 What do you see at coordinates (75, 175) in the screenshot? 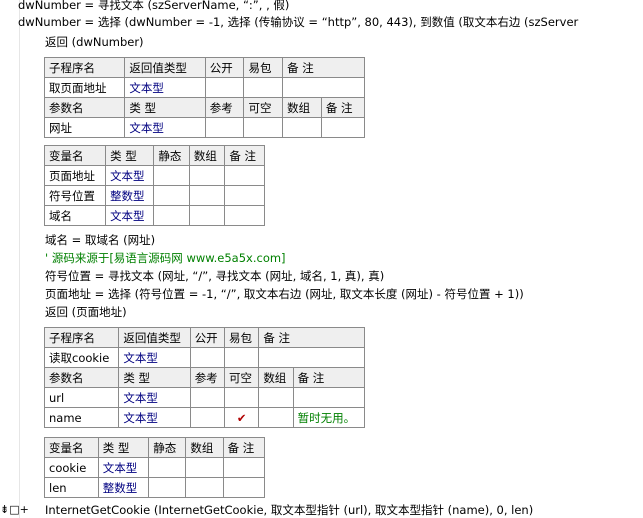
I see `var-name-cell: 页面地址` at bounding box center [75, 175].